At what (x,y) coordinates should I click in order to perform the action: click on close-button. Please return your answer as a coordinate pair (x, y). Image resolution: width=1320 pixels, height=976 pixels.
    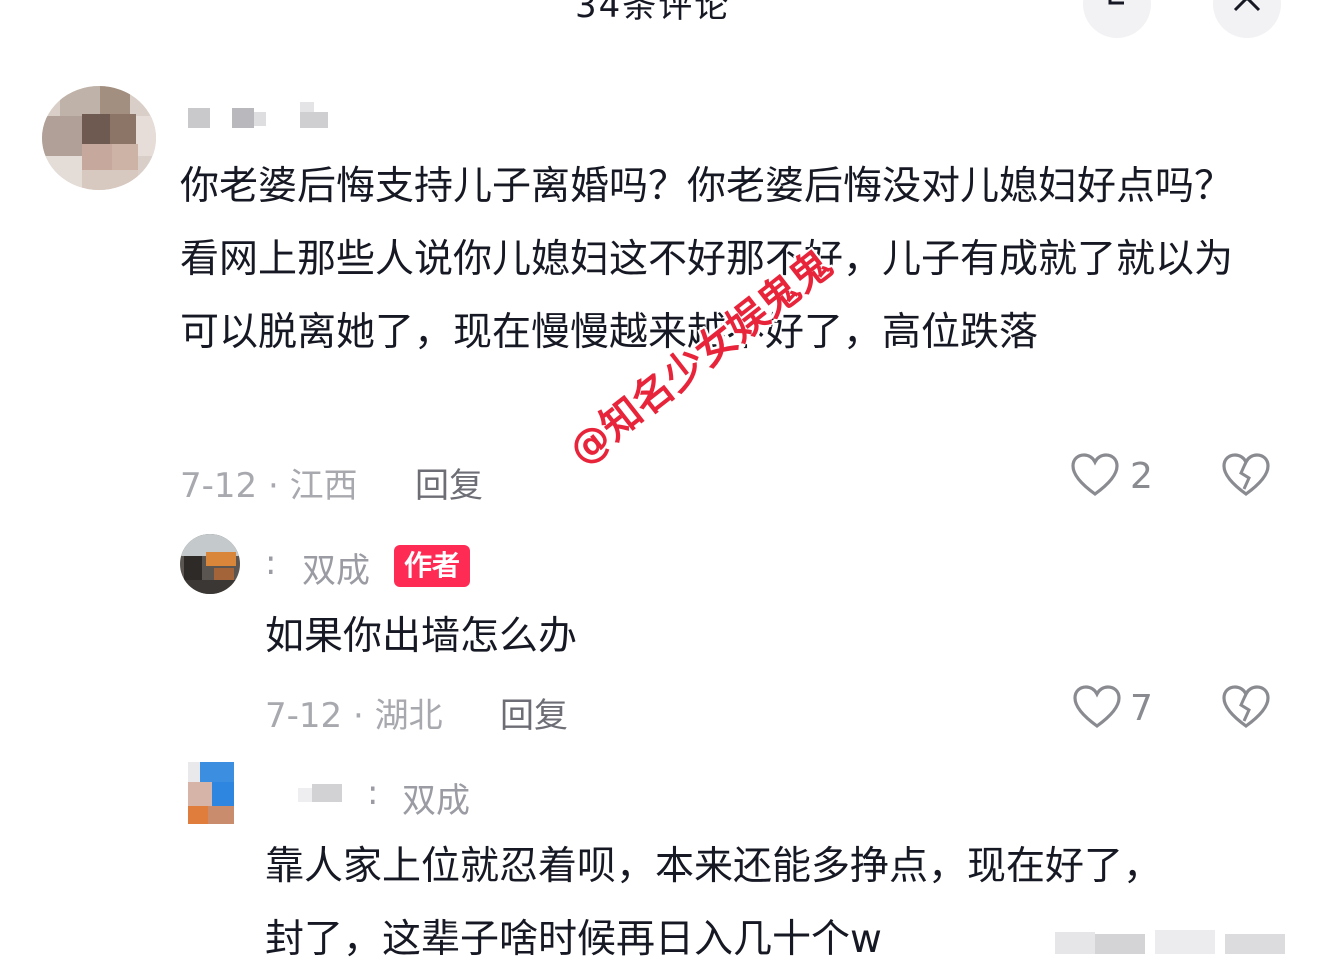
    Looking at the image, I should click on (1247, 19).